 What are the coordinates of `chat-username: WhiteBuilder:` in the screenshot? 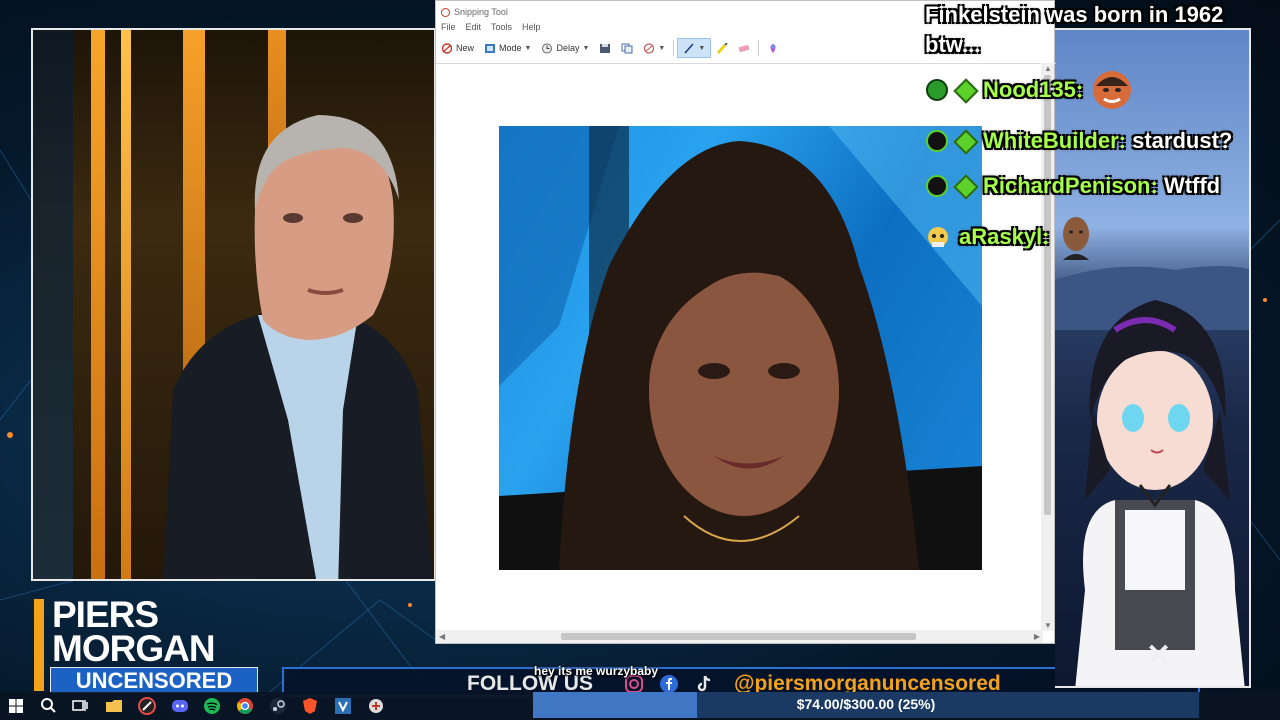 It's located at (1054, 140).